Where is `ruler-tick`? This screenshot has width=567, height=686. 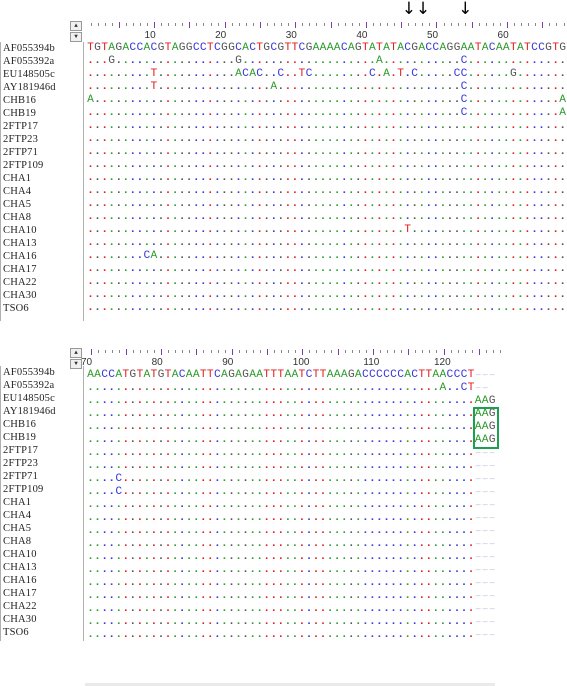 ruler-tick is located at coordinates (324, 24).